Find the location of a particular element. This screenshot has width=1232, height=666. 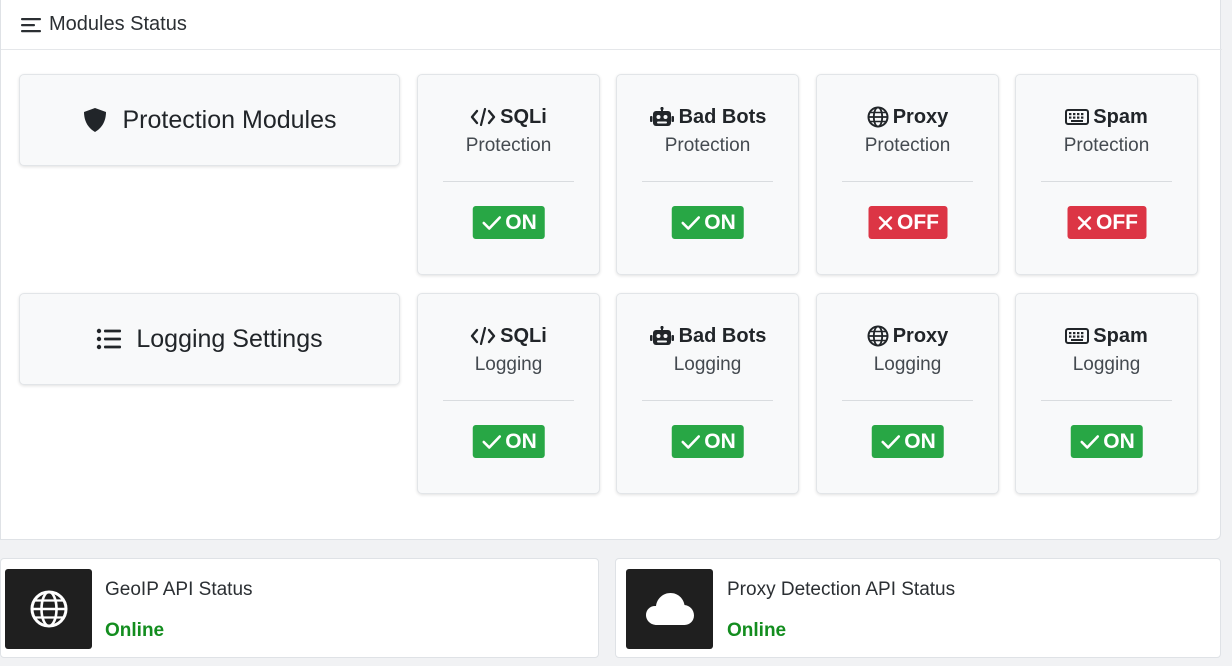

module-card-spam-protection: Spam Protection OFF is located at coordinates (1106, 174).